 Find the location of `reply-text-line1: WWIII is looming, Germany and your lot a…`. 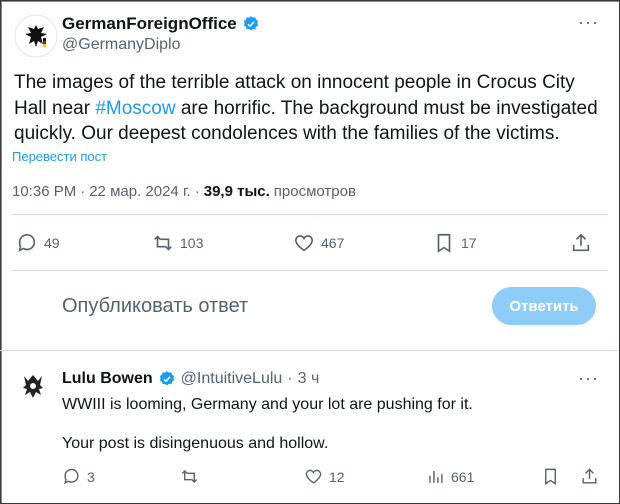

reply-text-line1: WWIII is looming, Germany and your lot a… is located at coordinates (267, 404).